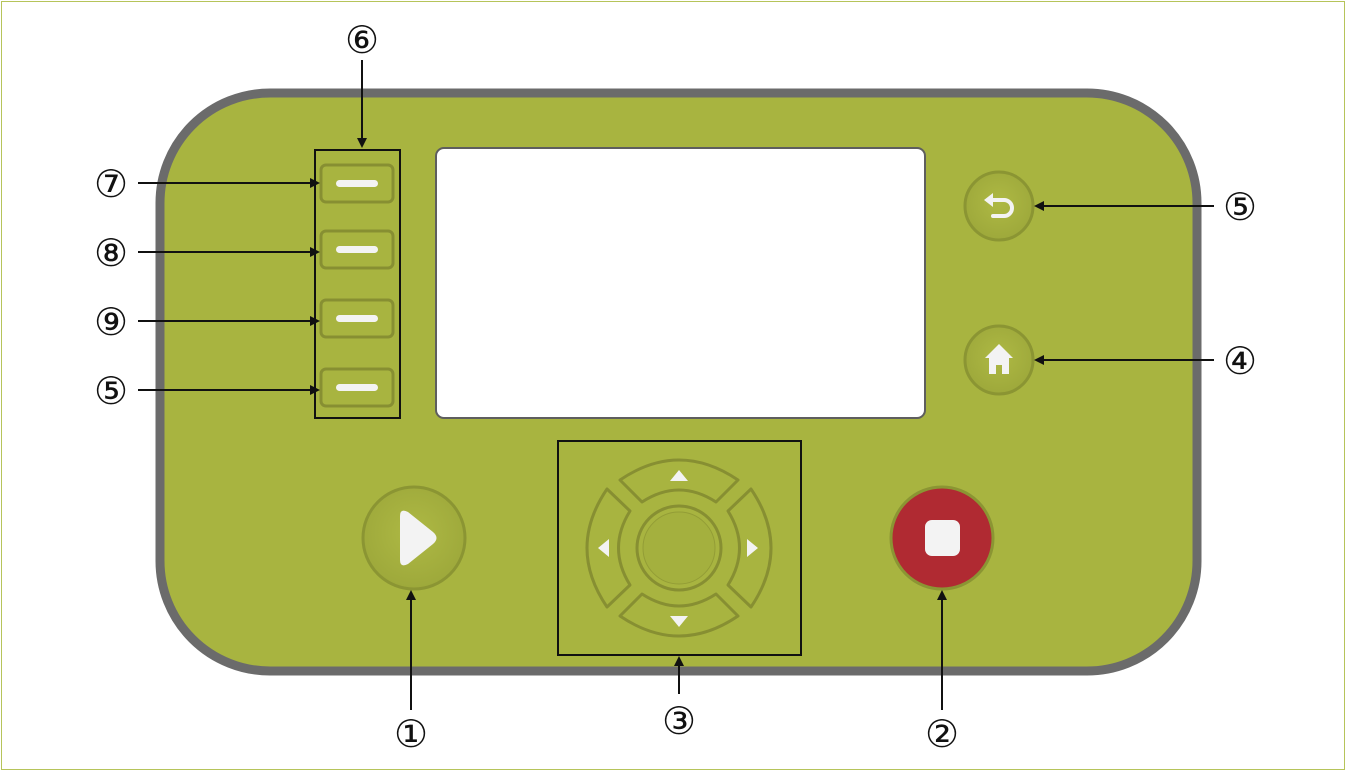  I want to click on callout-soft-key-4: ⑤, so click(111, 391).